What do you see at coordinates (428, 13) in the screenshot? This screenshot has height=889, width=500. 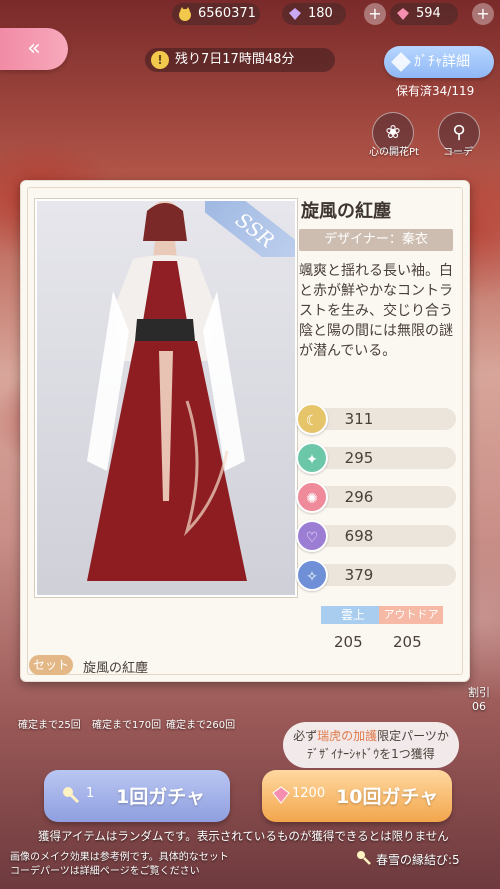 I see `crystal-amount: 594` at bounding box center [428, 13].